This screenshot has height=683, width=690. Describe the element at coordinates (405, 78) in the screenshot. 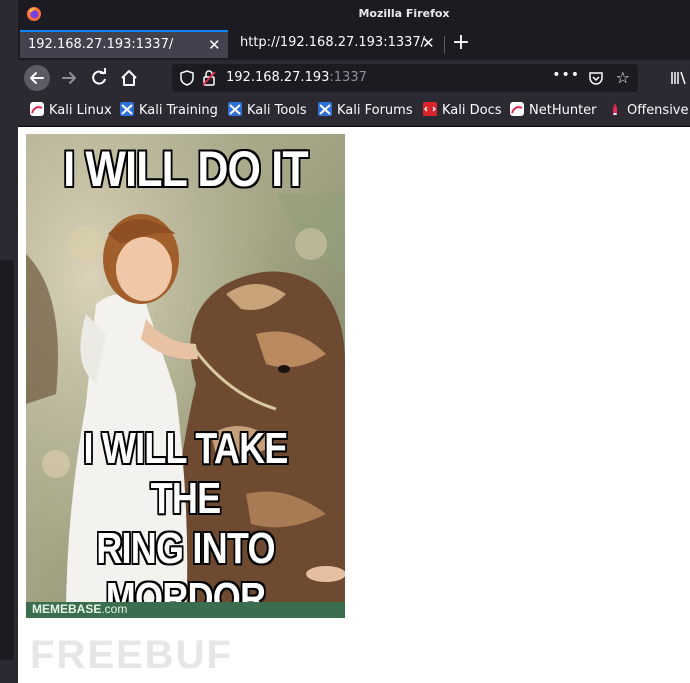

I see `url-bar: 192.168.27.193:1337 ••• ☆` at that location.